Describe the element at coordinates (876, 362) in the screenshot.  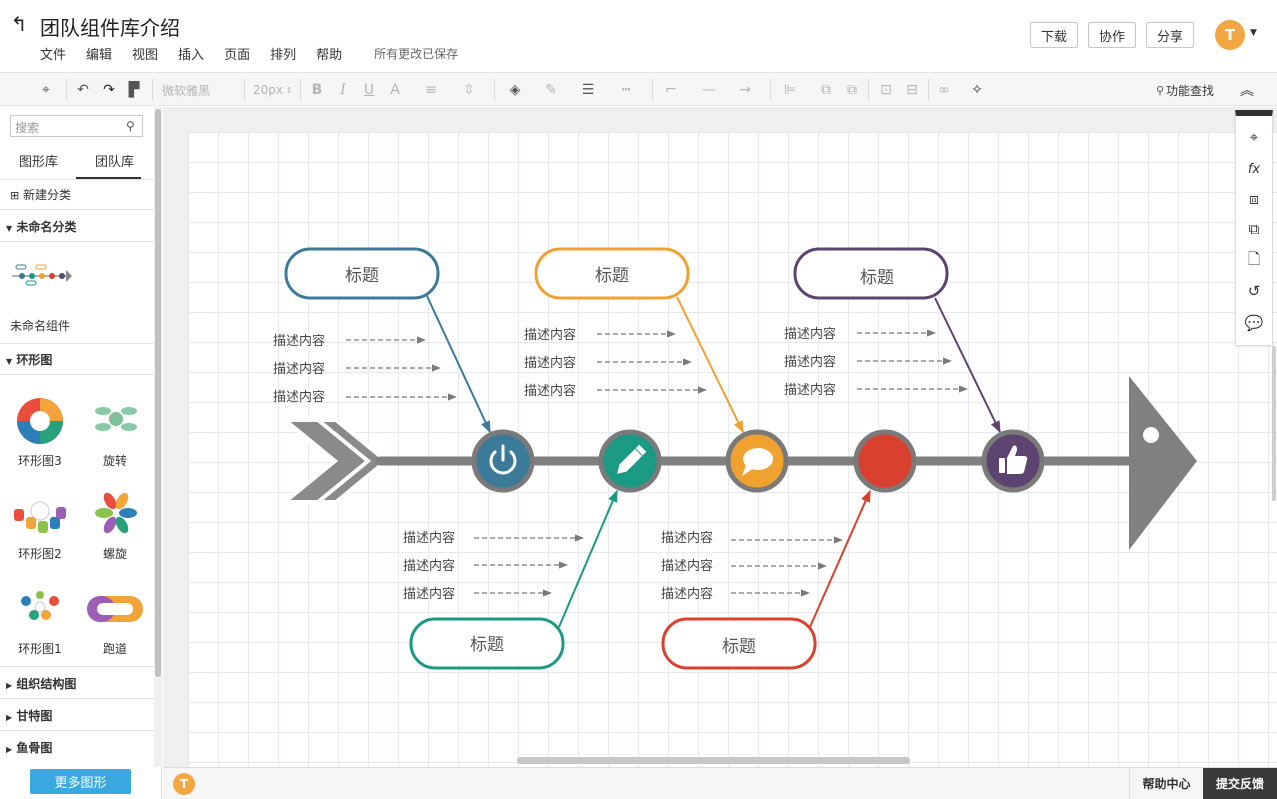
I see `desc-group-3: 描述内容 描述内容 描述内容` at that location.